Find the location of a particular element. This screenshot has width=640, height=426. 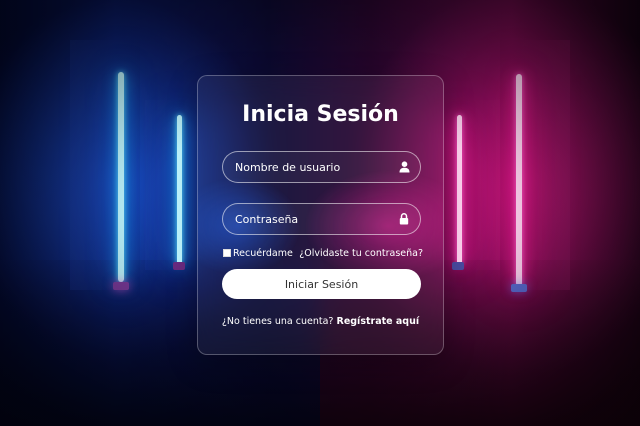

signup-prompt-text: ¿No tienes una cuenta? is located at coordinates (277, 321).